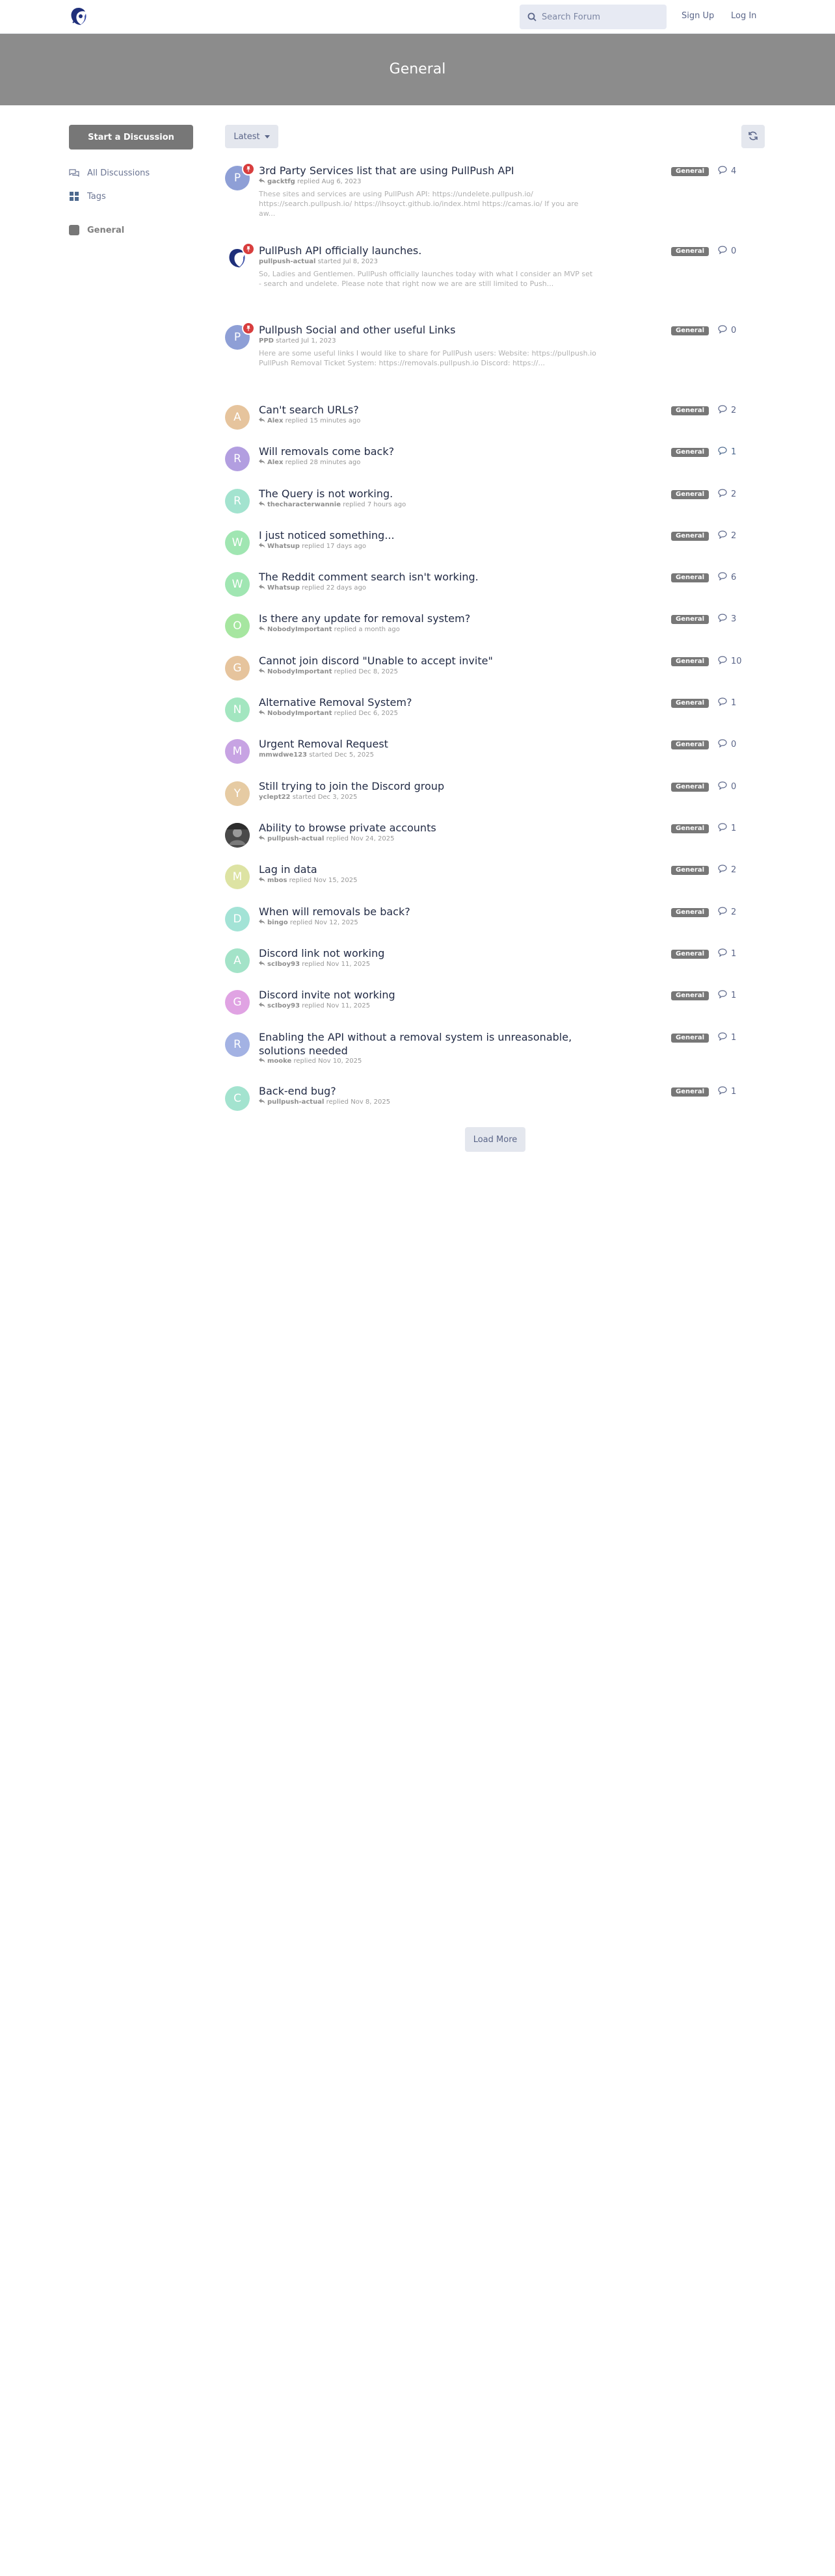  I want to click on forum-logo, so click(78, 17).